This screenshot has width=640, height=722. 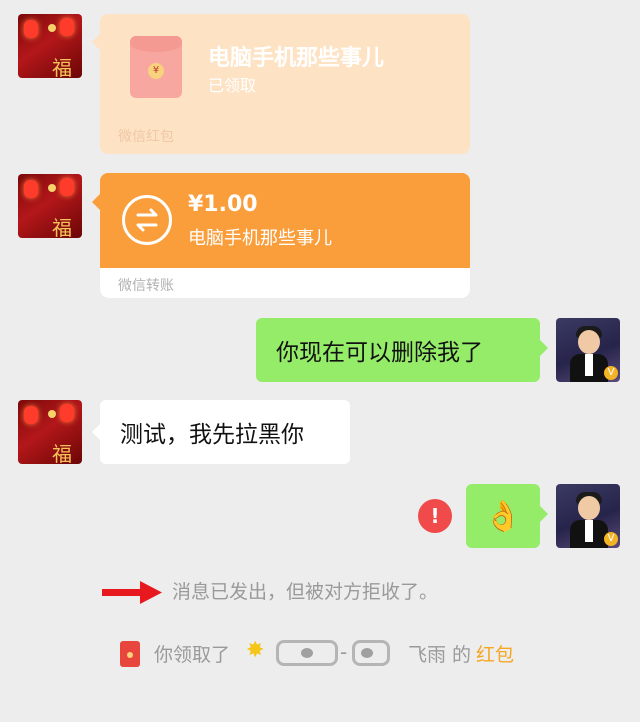 I want to click on sparkle-star-icon: ✸, so click(x=255, y=650).